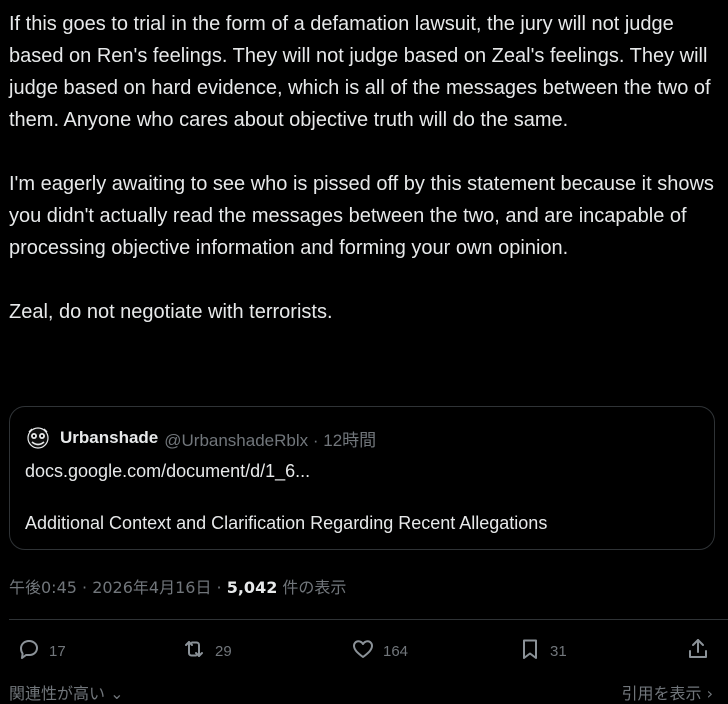 This screenshot has width=728, height=704. I want to click on bookmark-count: 31, so click(558, 651).